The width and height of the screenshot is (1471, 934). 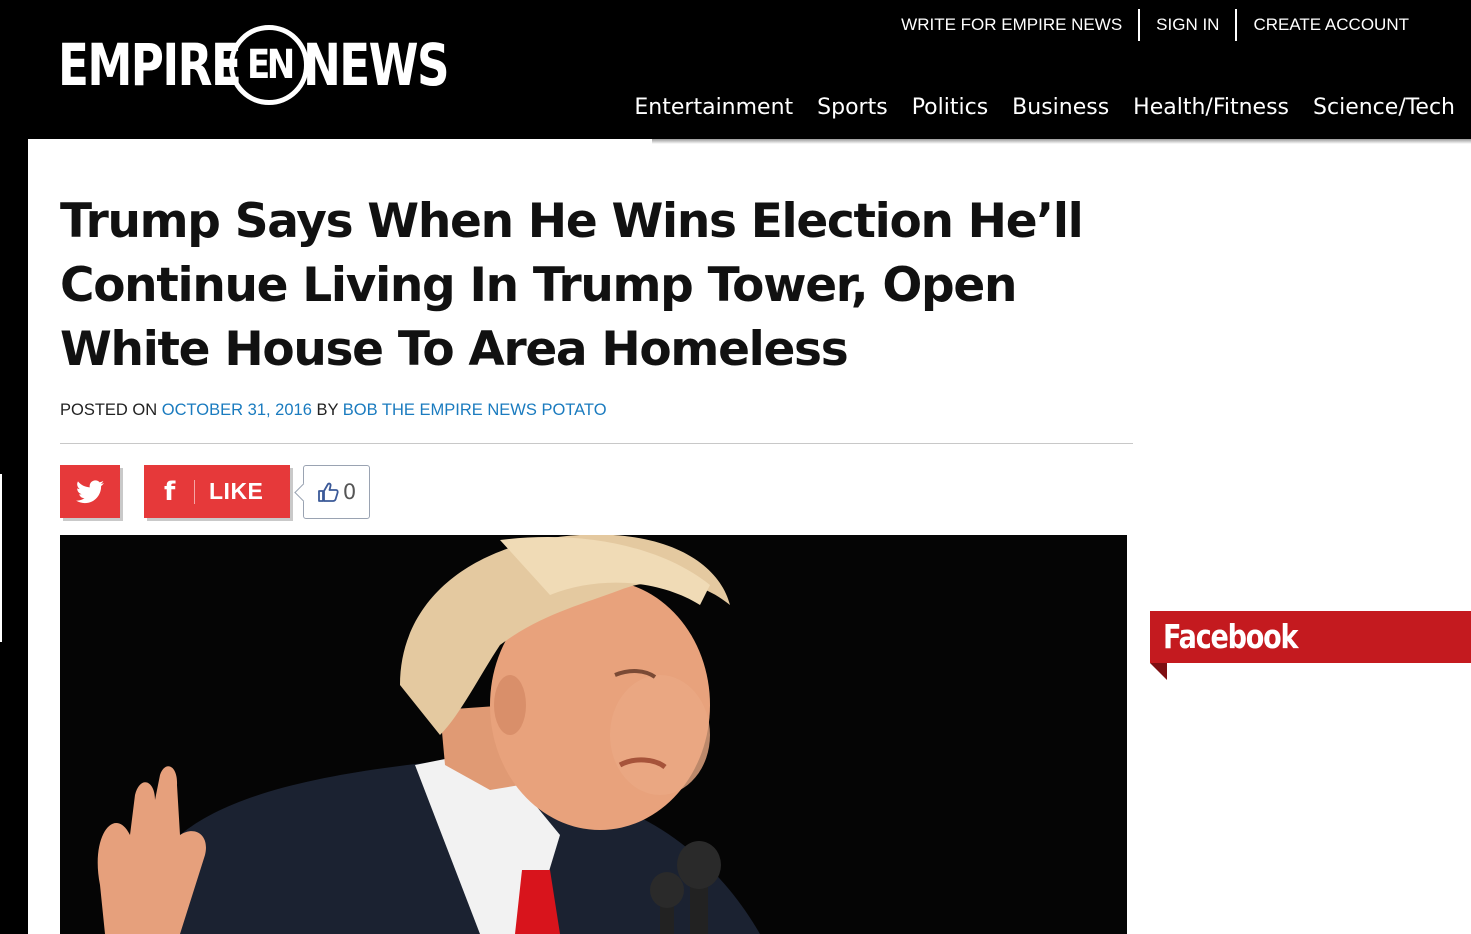 What do you see at coordinates (150, 65) in the screenshot?
I see `logo-word-empire: EMPIRE` at bounding box center [150, 65].